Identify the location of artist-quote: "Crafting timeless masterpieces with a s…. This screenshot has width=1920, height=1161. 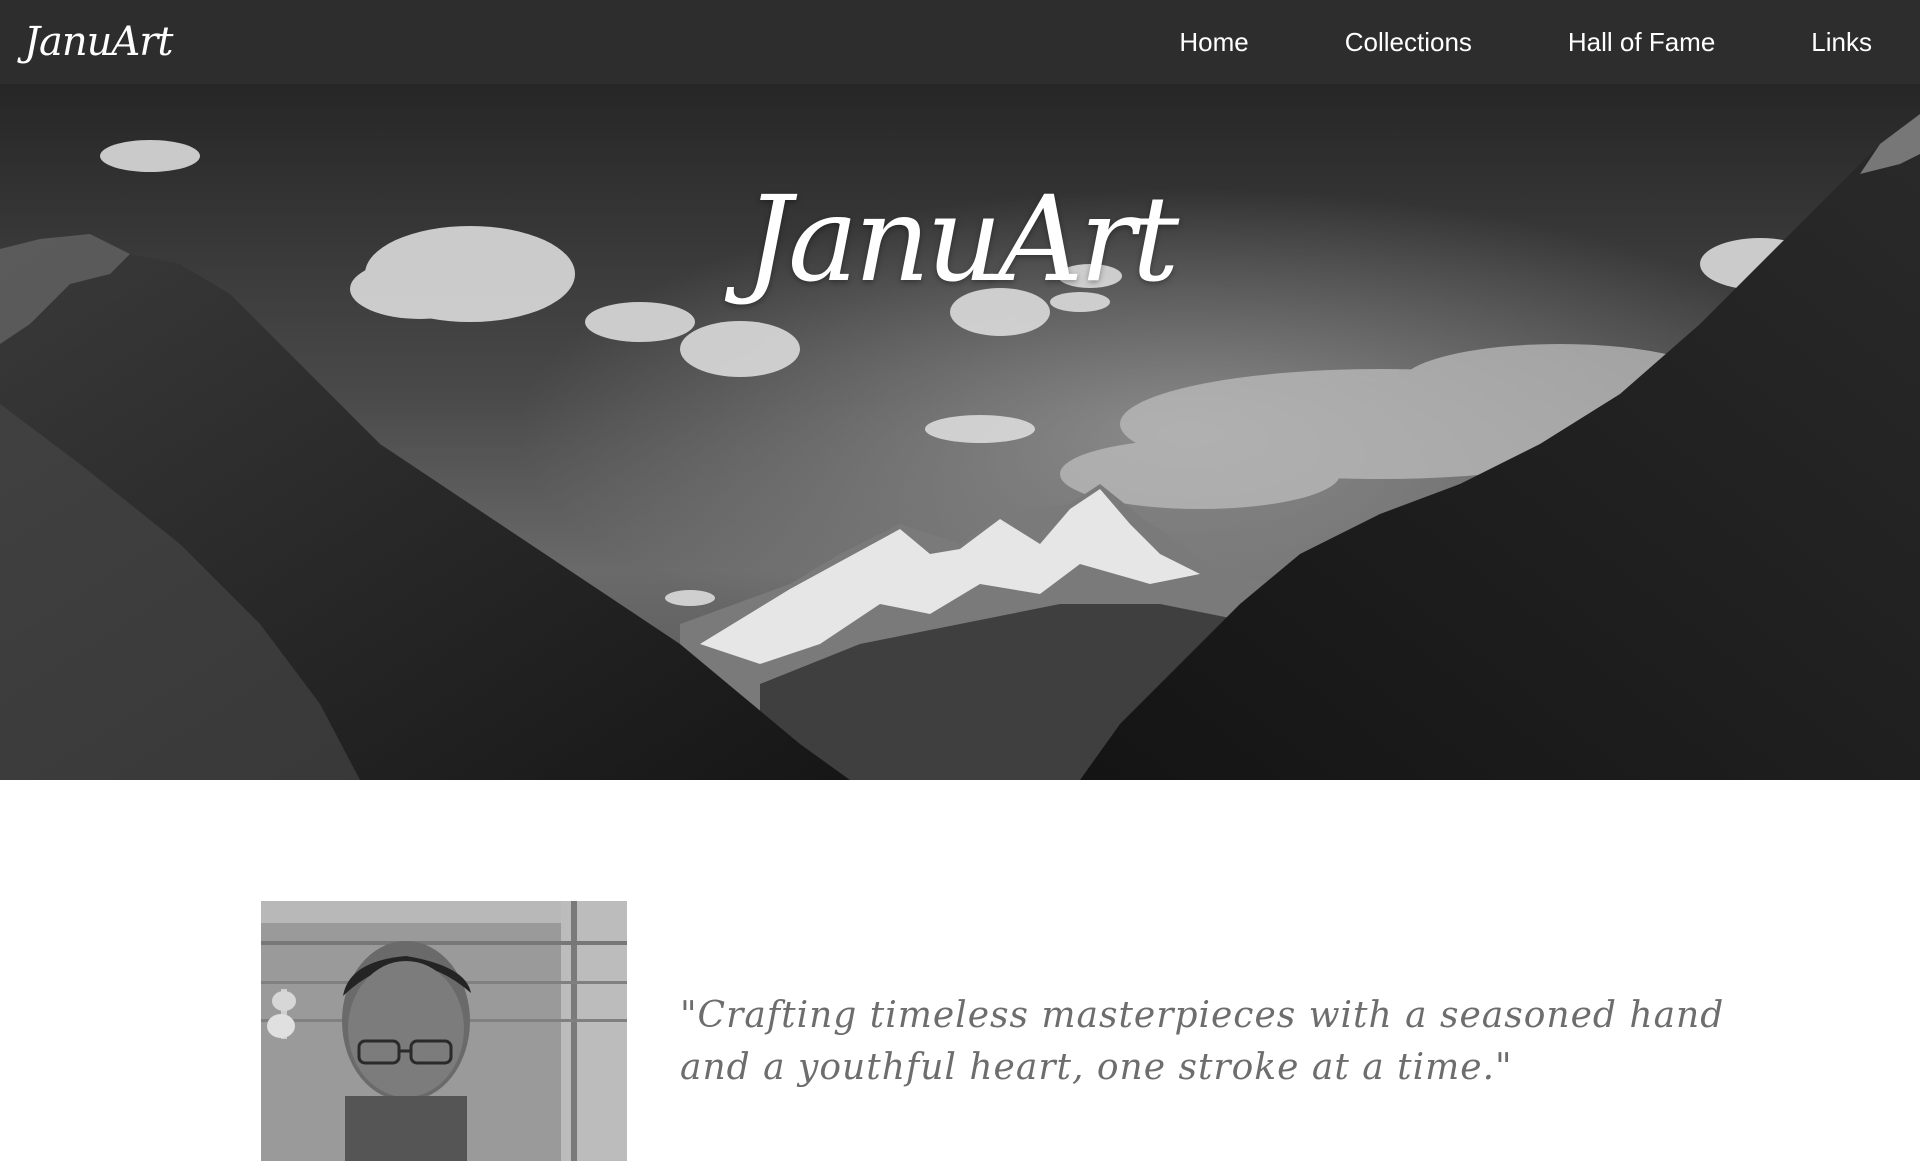
(1202, 1041).